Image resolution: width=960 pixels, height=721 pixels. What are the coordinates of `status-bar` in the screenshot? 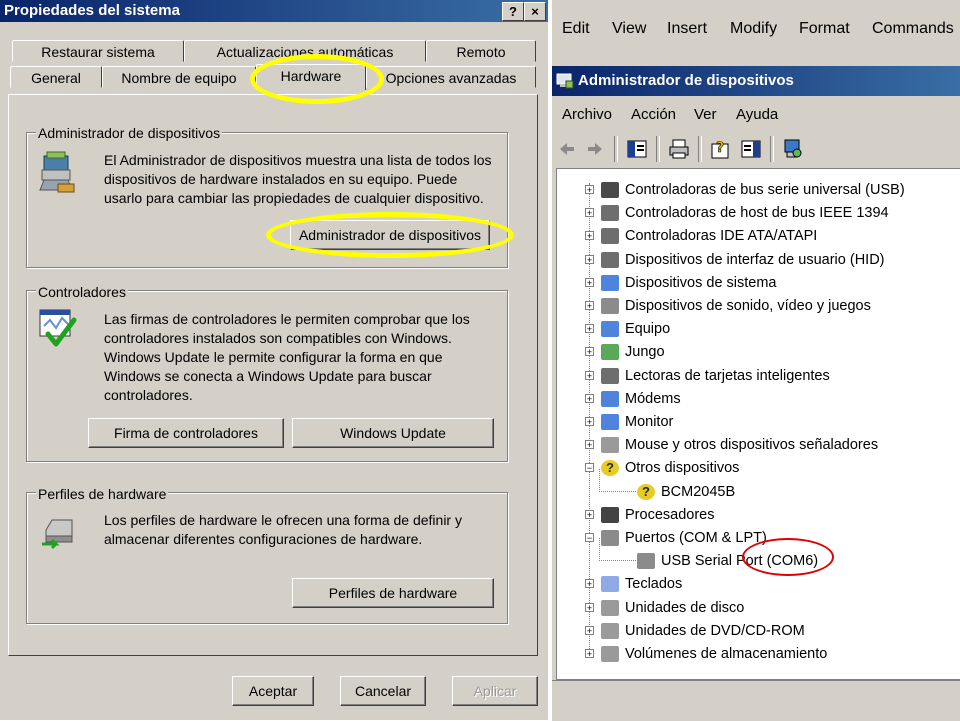 It's located at (756, 700).